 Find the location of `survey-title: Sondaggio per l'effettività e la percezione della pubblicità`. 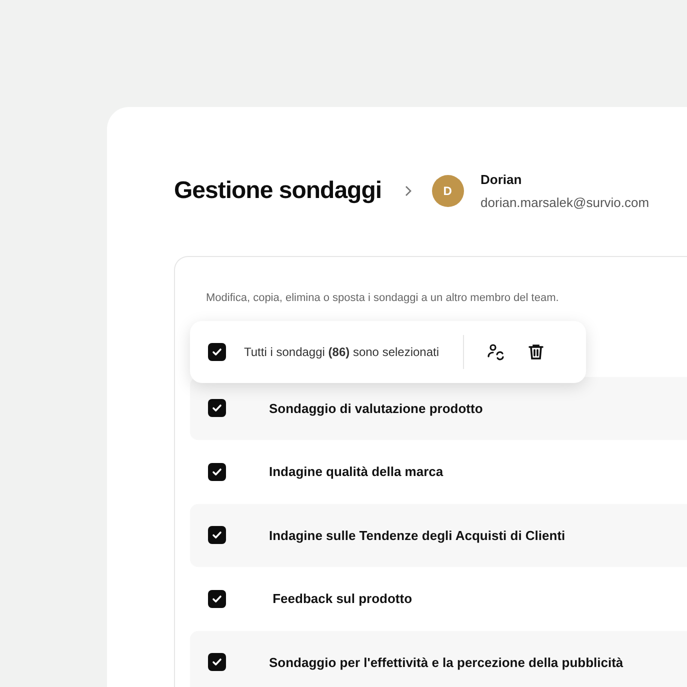

survey-title: Sondaggio per l'effettività e la percezione della pubblicità is located at coordinates (446, 663).